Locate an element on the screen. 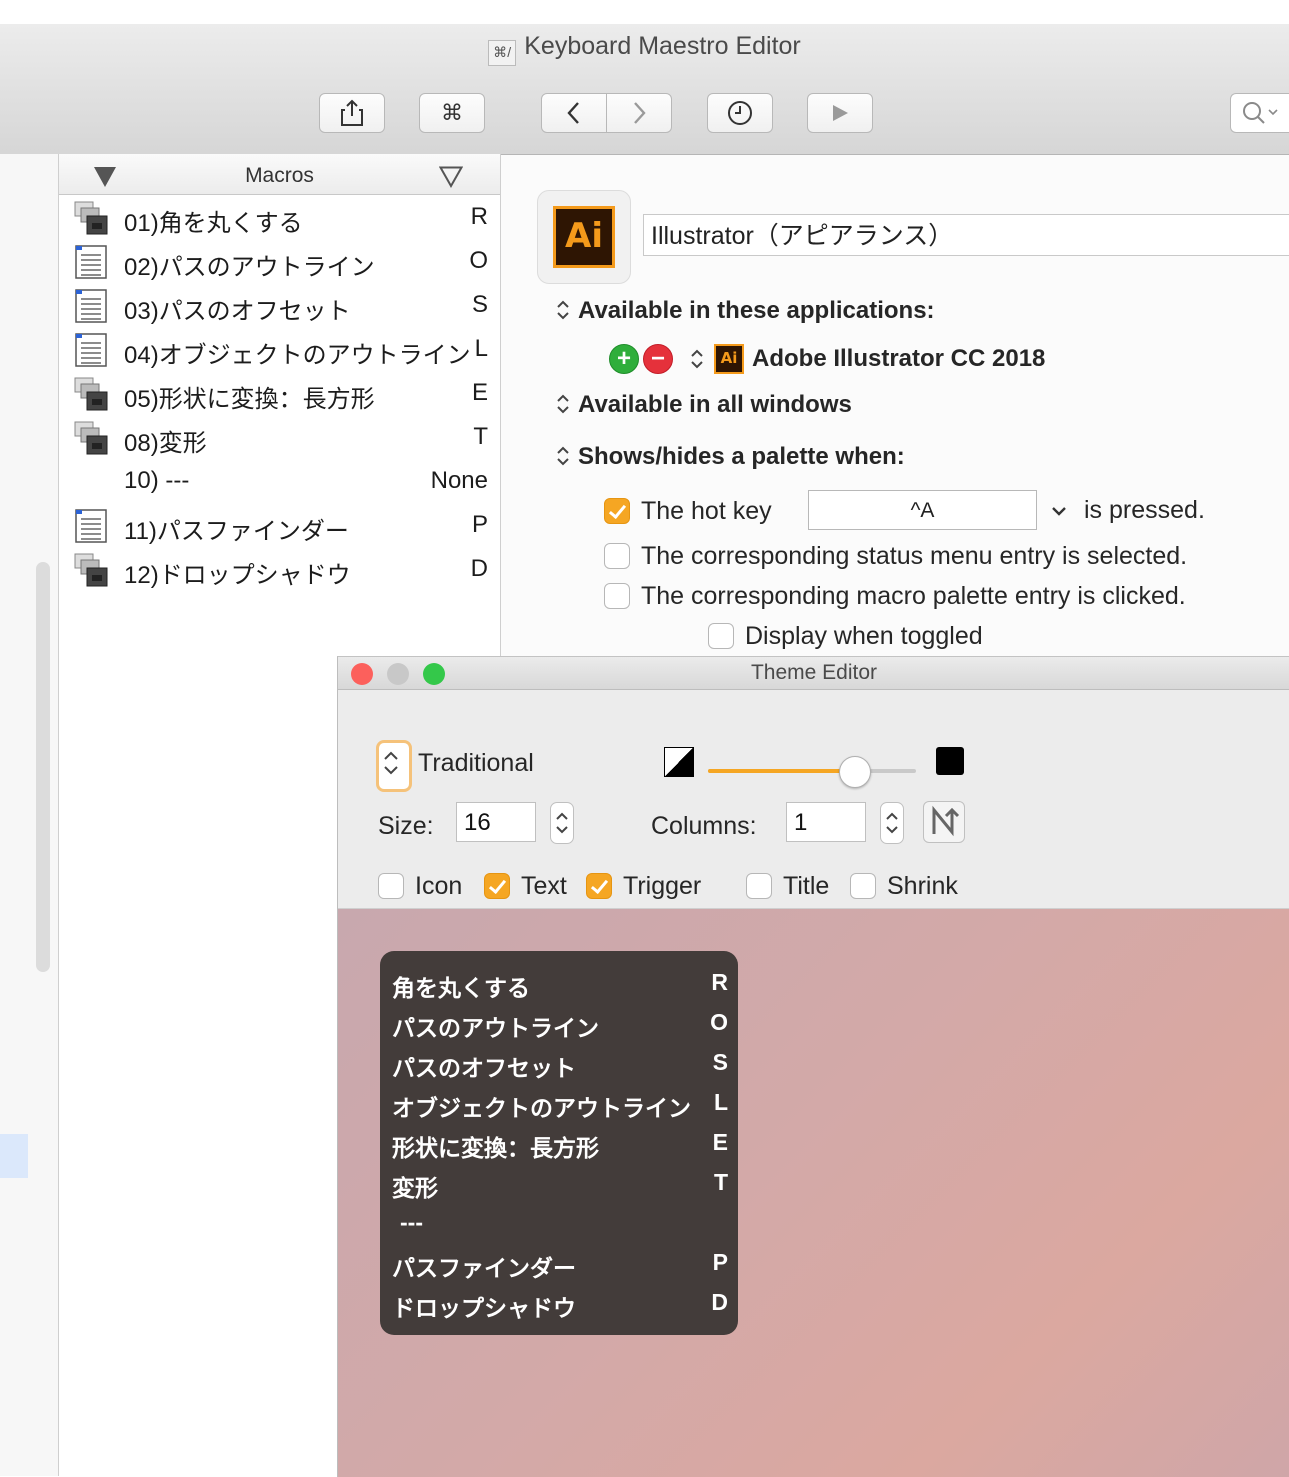 This screenshot has width=1289, height=1477. display-toggled-checkbox is located at coordinates (721, 636).